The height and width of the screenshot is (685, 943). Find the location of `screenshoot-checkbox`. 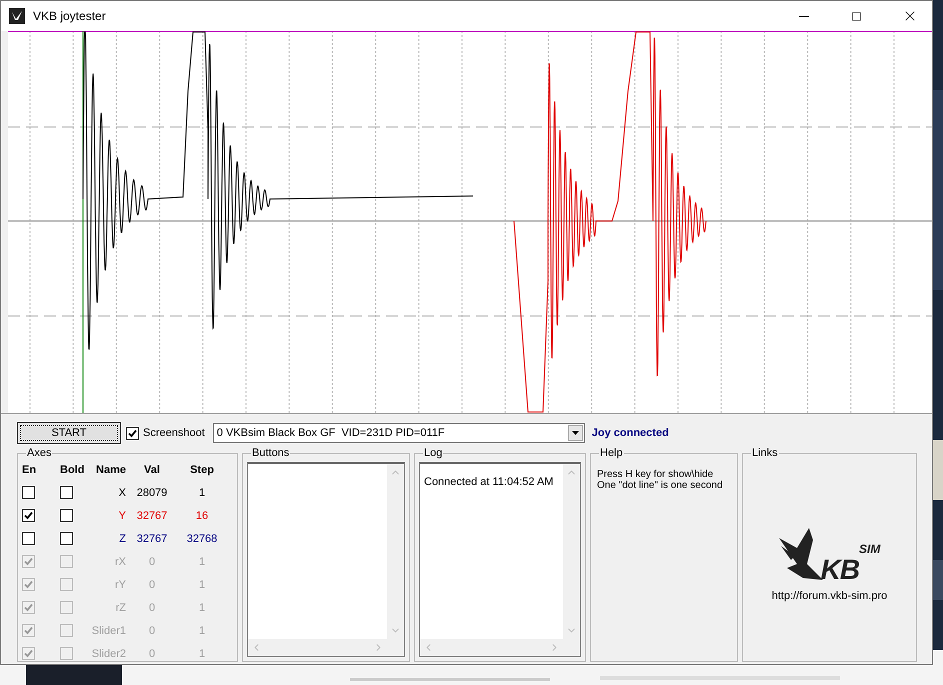

screenshoot-checkbox is located at coordinates (132, 433).